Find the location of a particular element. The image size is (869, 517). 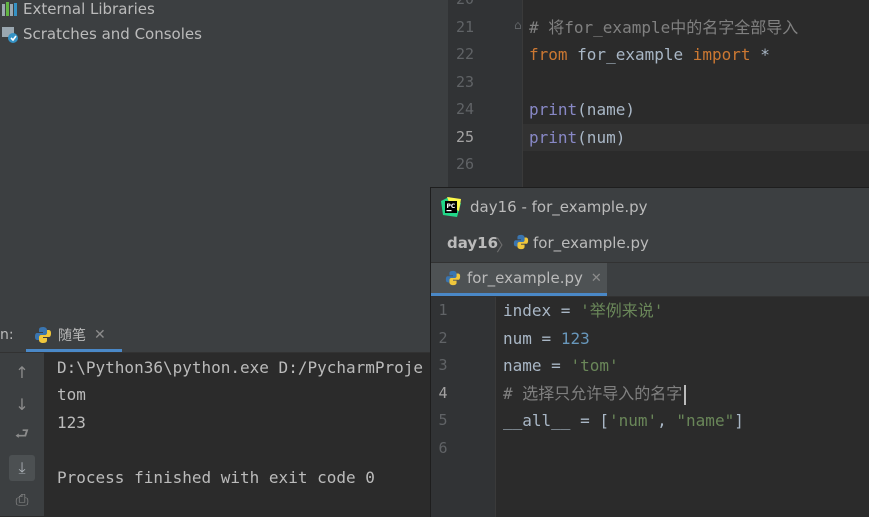

breadcrumb: day16 〉 for_example.py is located at coordinates (650, 244).